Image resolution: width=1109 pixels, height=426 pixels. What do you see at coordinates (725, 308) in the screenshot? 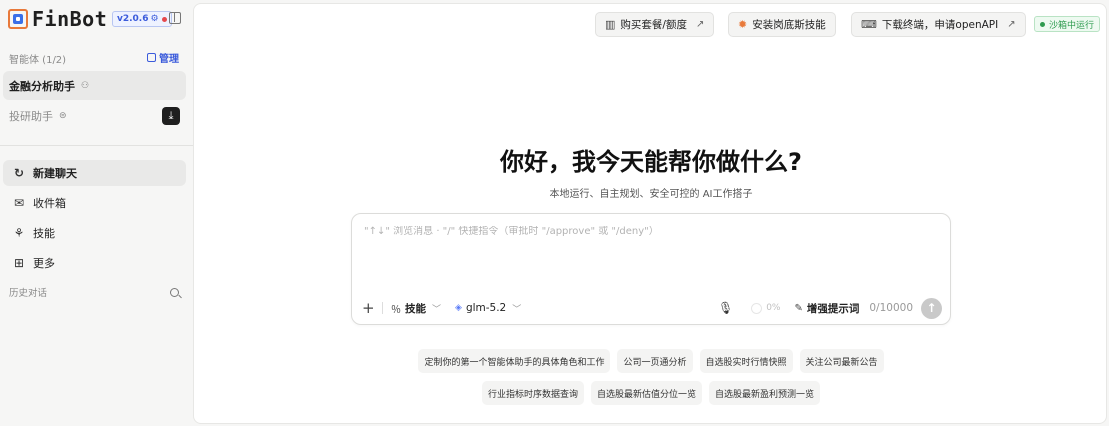
I see `microphone-icon: 🎙` at bounding box center [725, 308].